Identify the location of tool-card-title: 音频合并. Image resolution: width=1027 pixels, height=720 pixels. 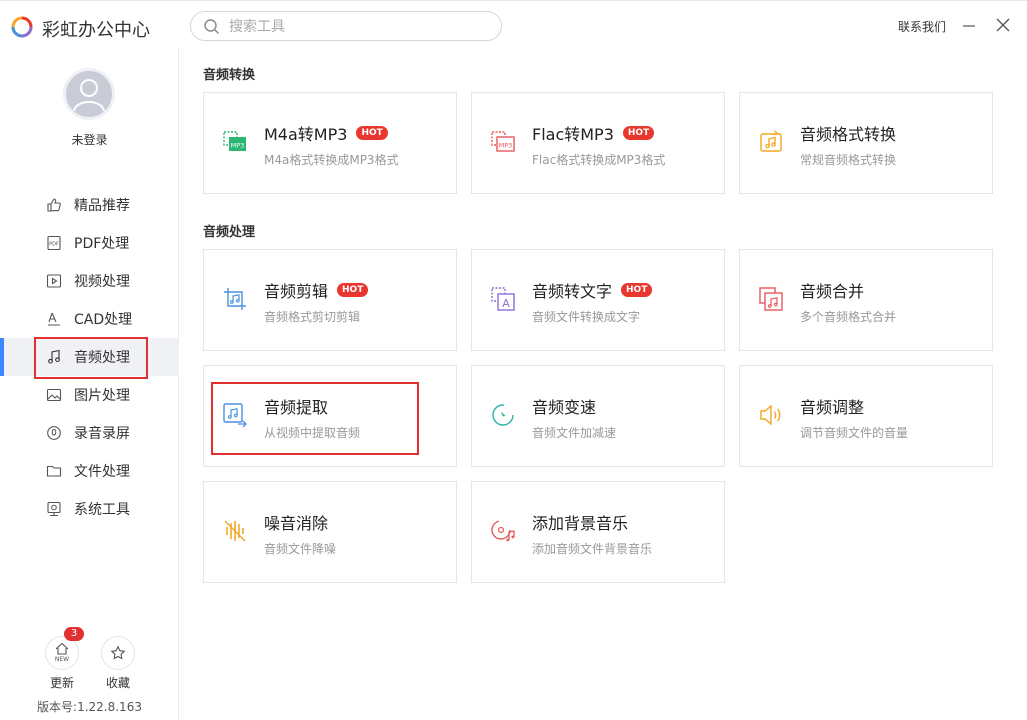
(832, 290).